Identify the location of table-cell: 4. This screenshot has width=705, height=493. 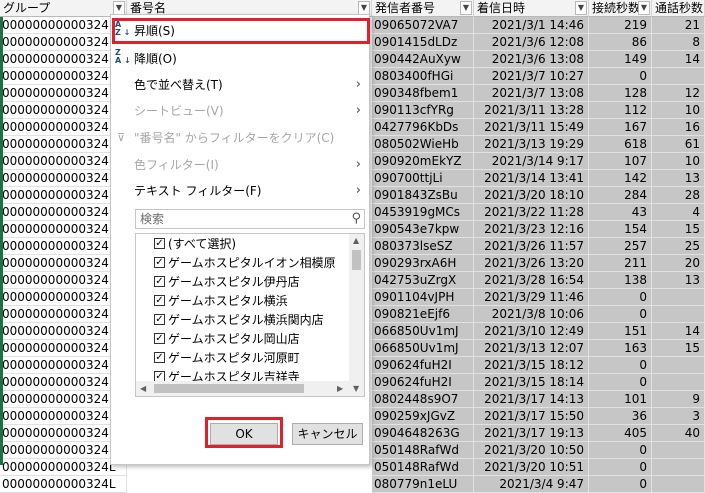
(678, 212).